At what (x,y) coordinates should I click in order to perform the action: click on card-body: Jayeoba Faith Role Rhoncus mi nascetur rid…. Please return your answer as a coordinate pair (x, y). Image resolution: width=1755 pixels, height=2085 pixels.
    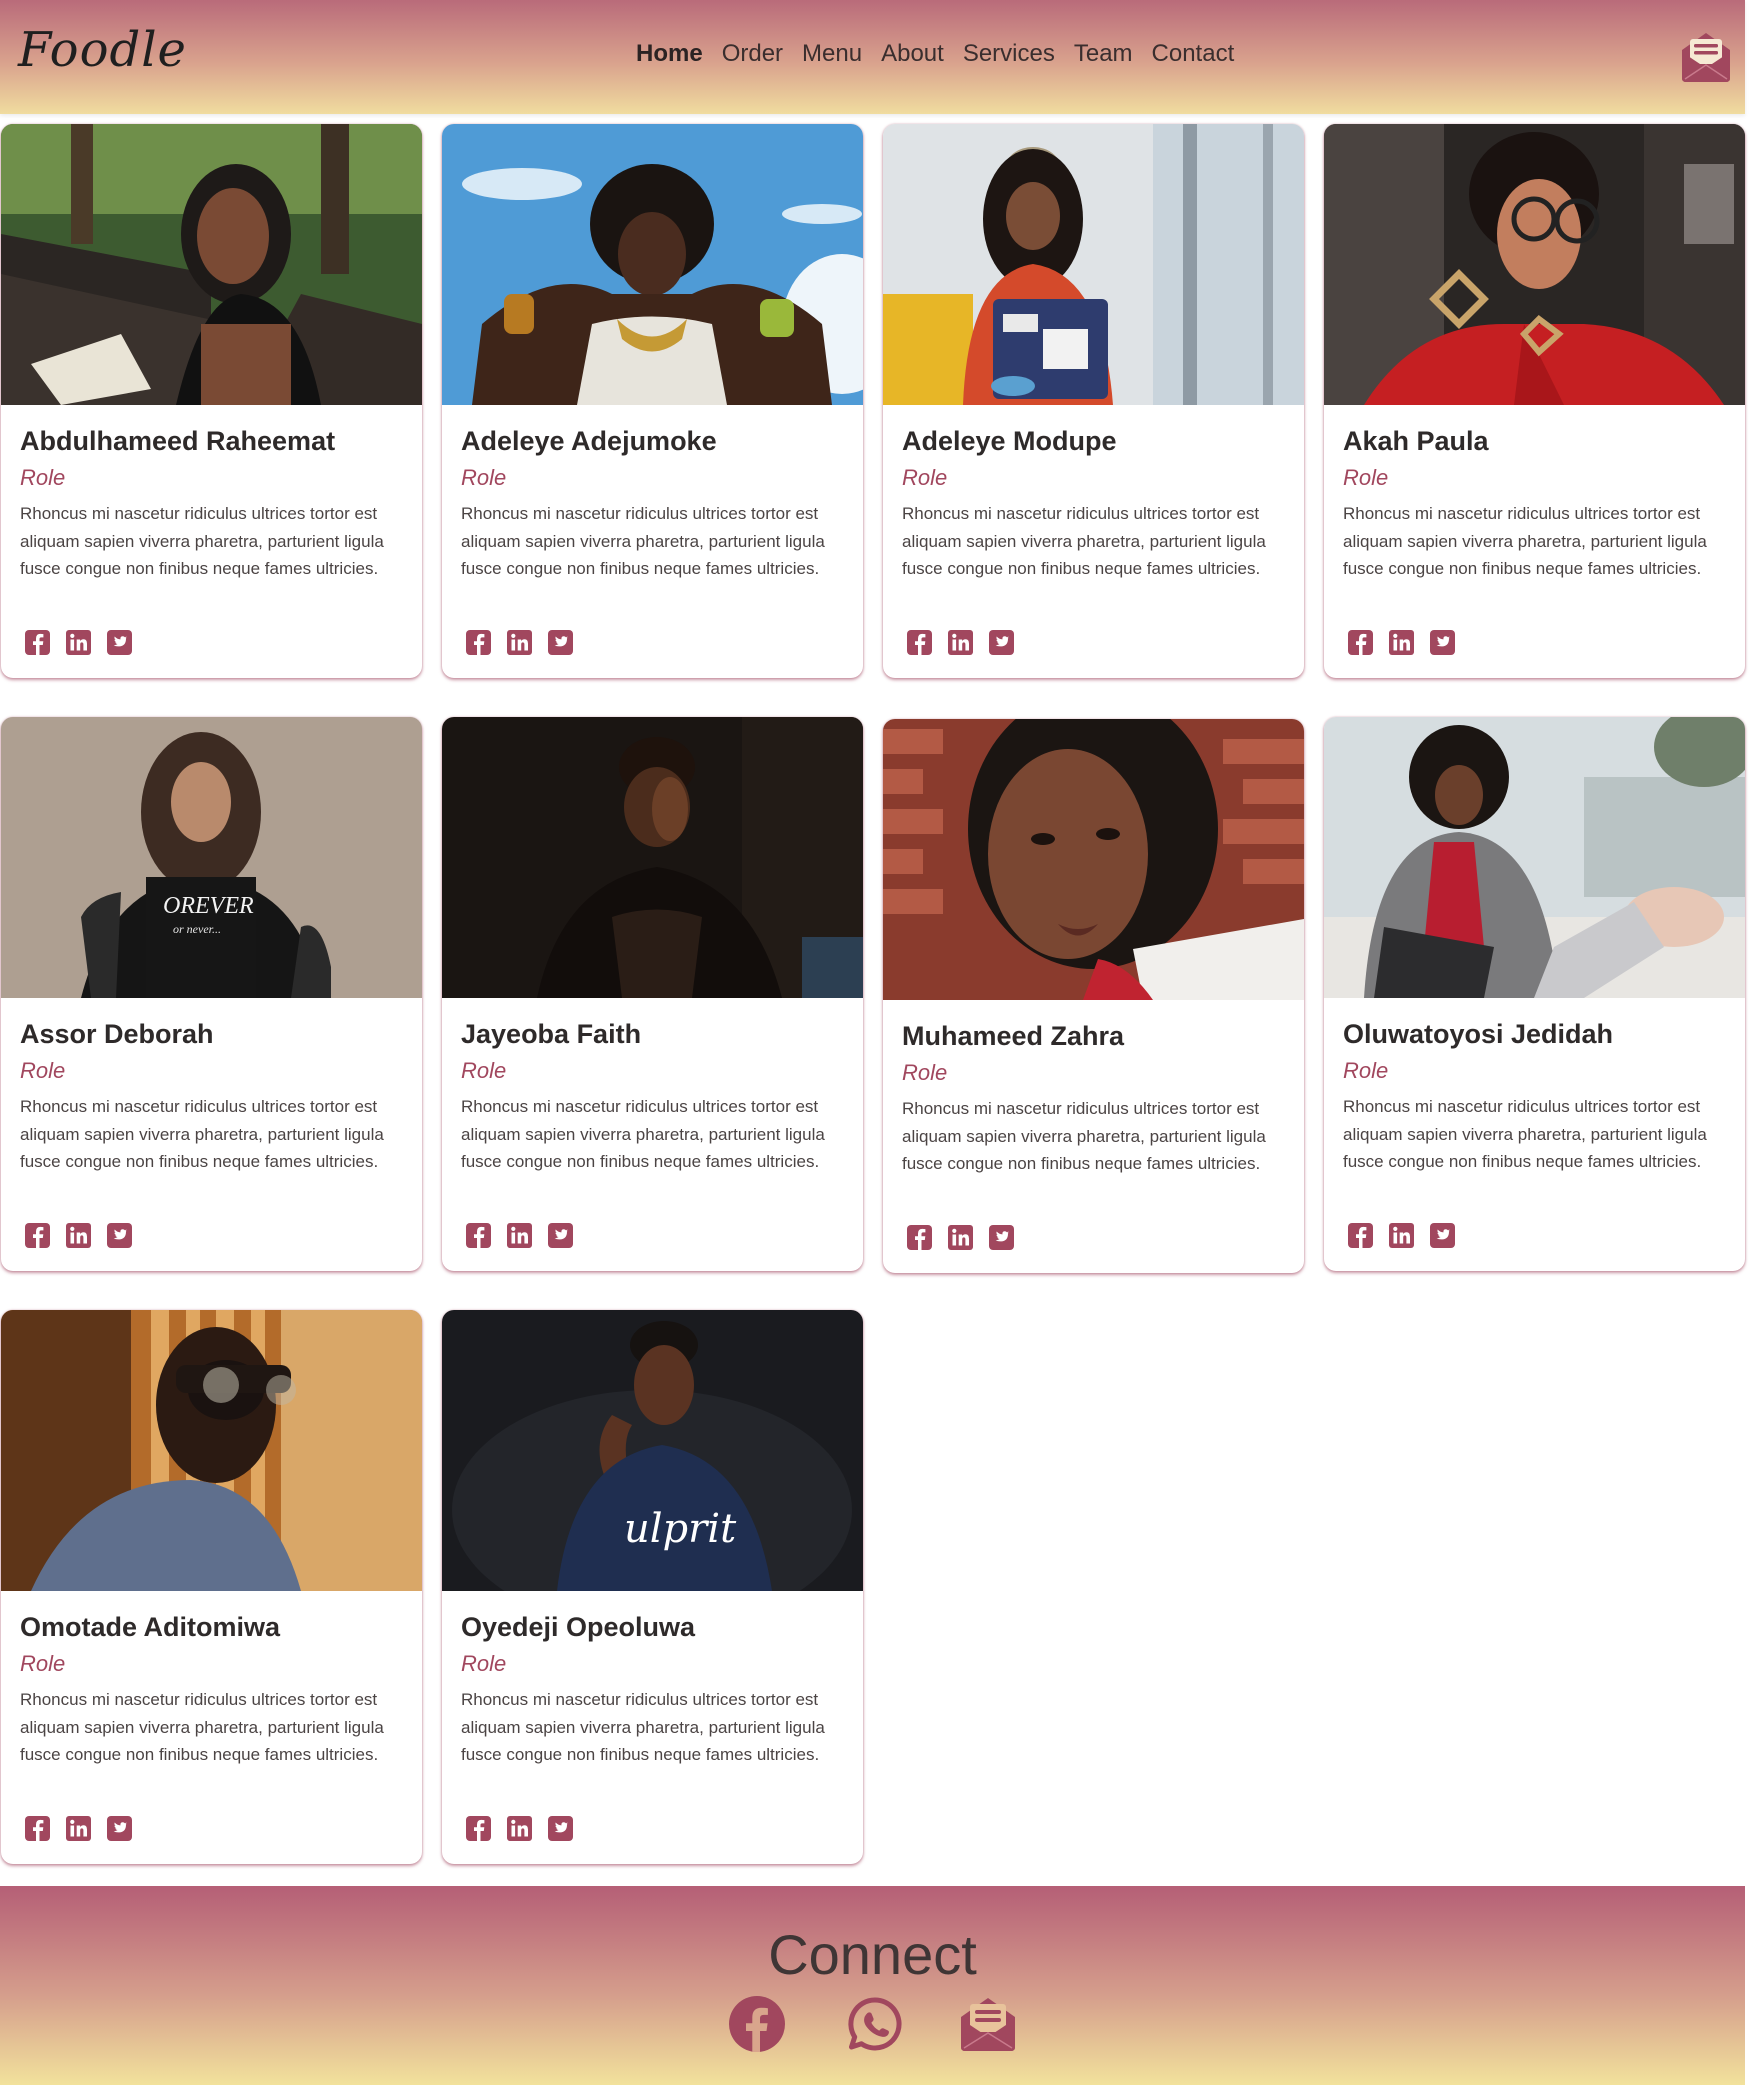
    Looking at the image, I should click on (652, 1123).